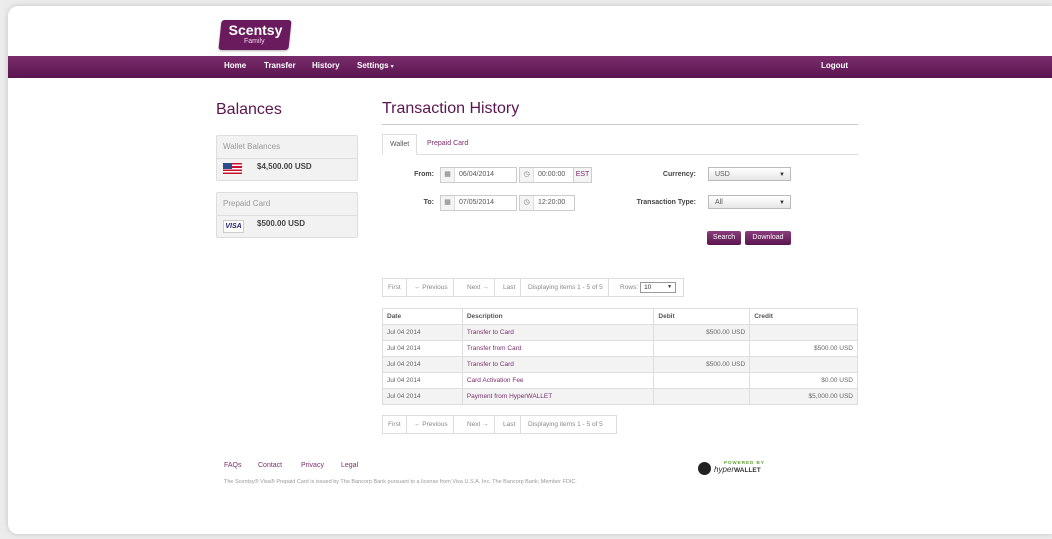  I want to click on nav-transfer: Transfer, so click(280, 65).